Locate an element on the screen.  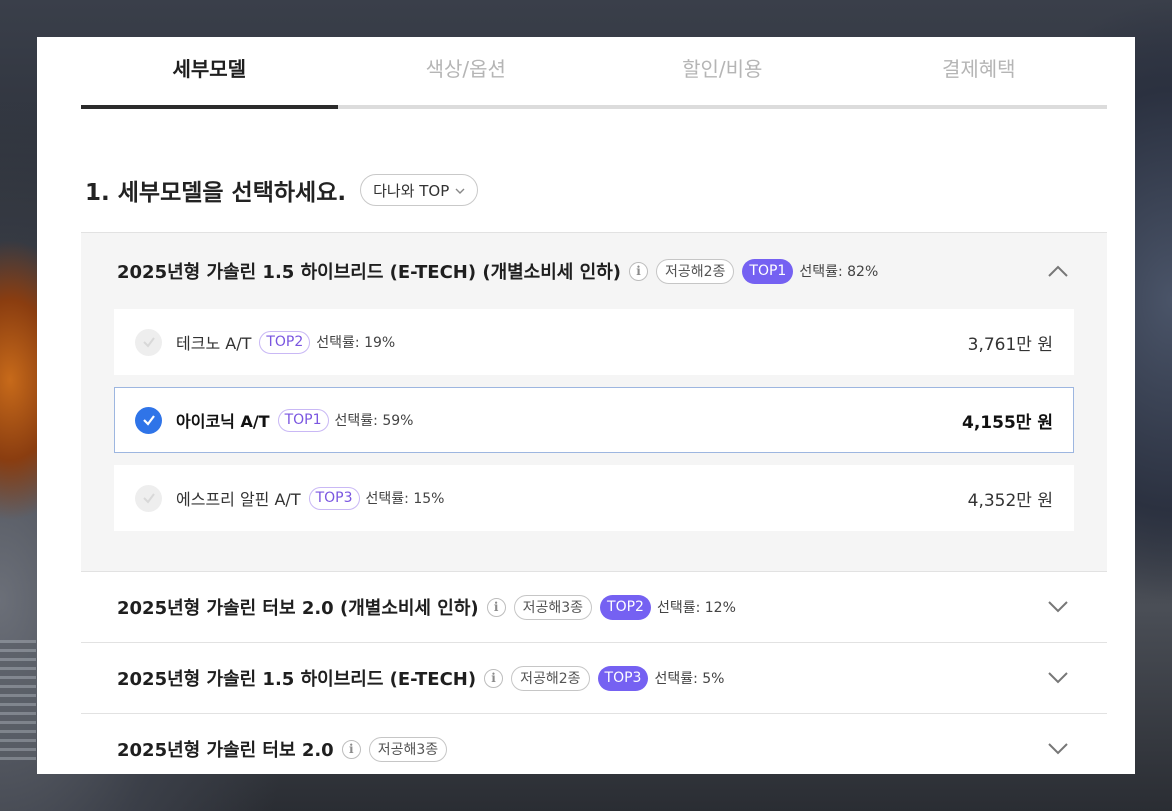
trim-name: 아이코닉 A/T is located at coordinates (223, 421).